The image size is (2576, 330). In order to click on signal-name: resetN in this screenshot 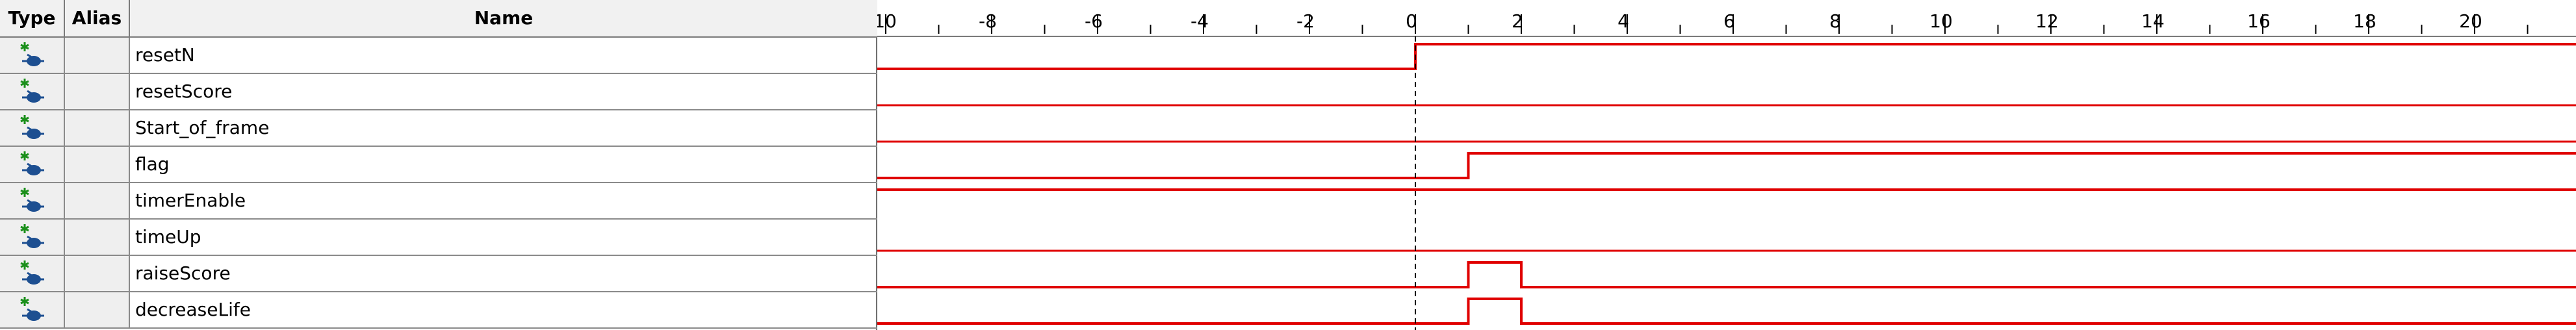, I will do `click(504, 55)`.